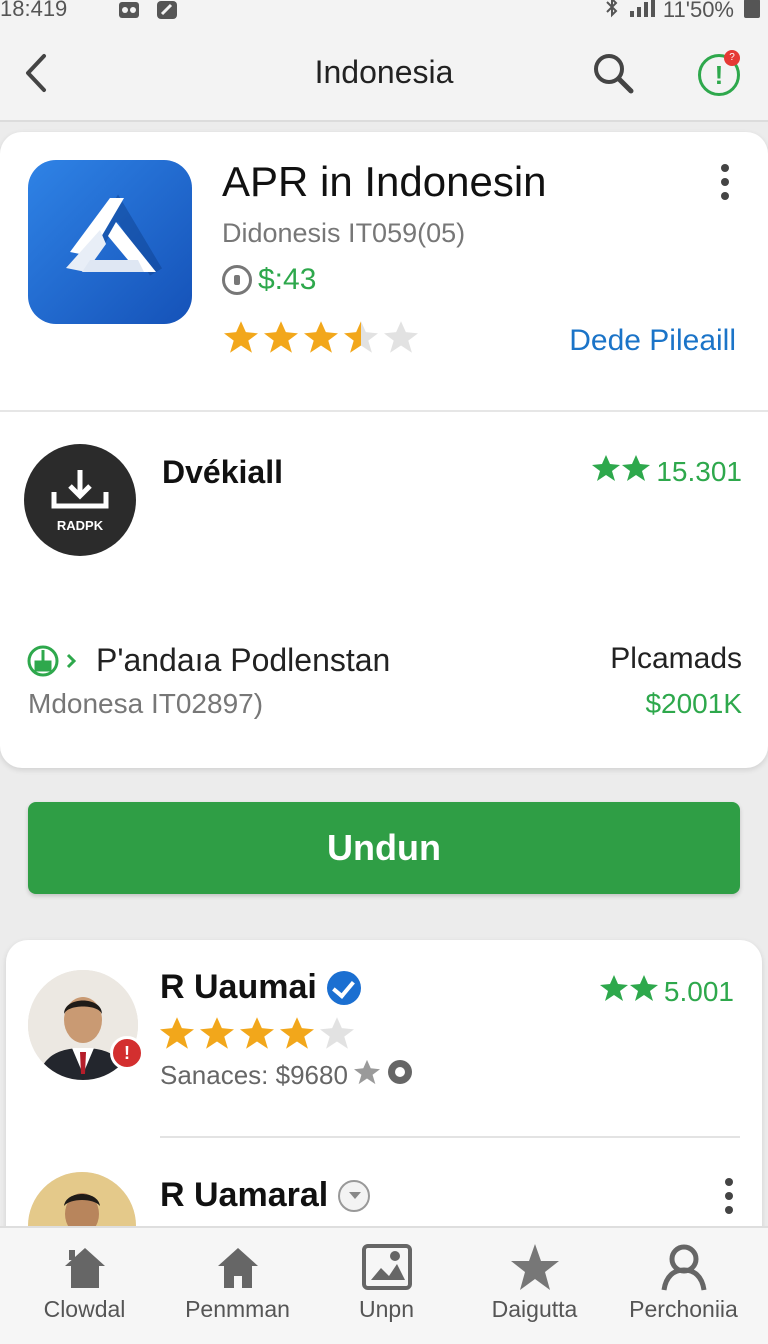 The width and height of the screenshot is (768, 1344). I want to click on reviewer-name: R Uamaral, so click(265, 1195).